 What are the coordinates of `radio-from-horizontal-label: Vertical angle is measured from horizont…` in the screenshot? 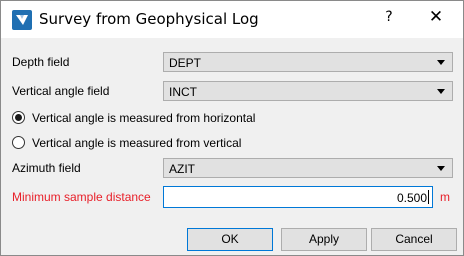 It's located at (143, 118).